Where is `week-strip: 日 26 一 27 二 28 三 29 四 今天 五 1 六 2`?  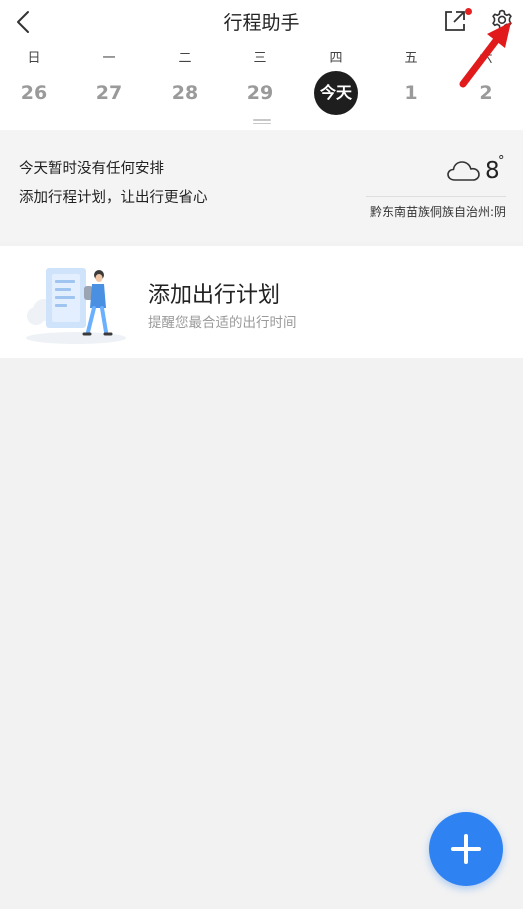
week-strip: 日 26 一 27 二 28 三 29 四 今天 五 1 六 2 is located at coordinates (261, 83).